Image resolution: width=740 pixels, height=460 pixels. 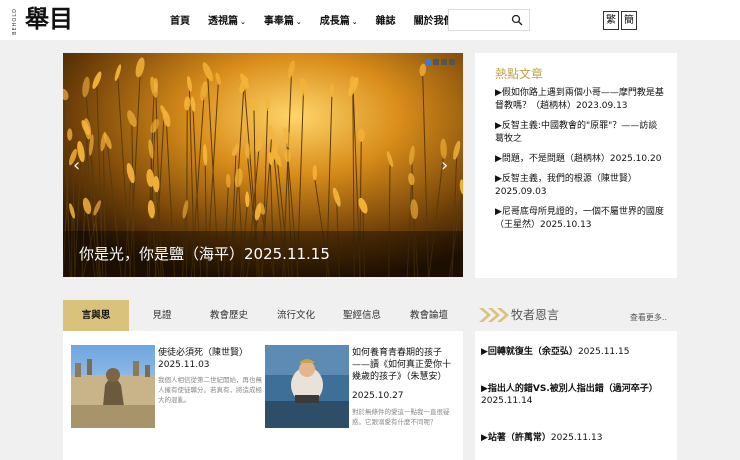 I want to click on main-nav: 首頁 透視篇 ⌄ 事奉篇 ⌄ 成長篇 ⌄ 雜誌 關於我們, so click(x=321, y=19).